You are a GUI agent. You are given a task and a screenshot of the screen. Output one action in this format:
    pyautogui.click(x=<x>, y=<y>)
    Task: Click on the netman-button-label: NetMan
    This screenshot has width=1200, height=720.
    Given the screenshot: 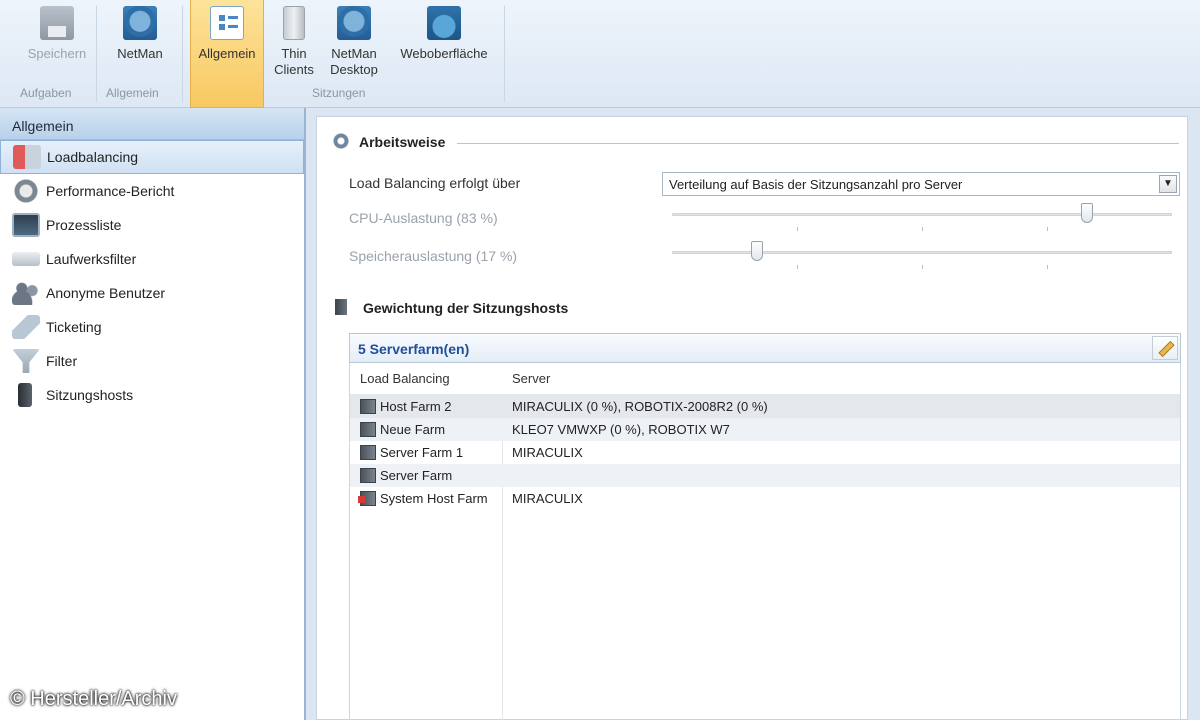 What is the action you would take?
    pyautogui.click(x=140, y=53)
    